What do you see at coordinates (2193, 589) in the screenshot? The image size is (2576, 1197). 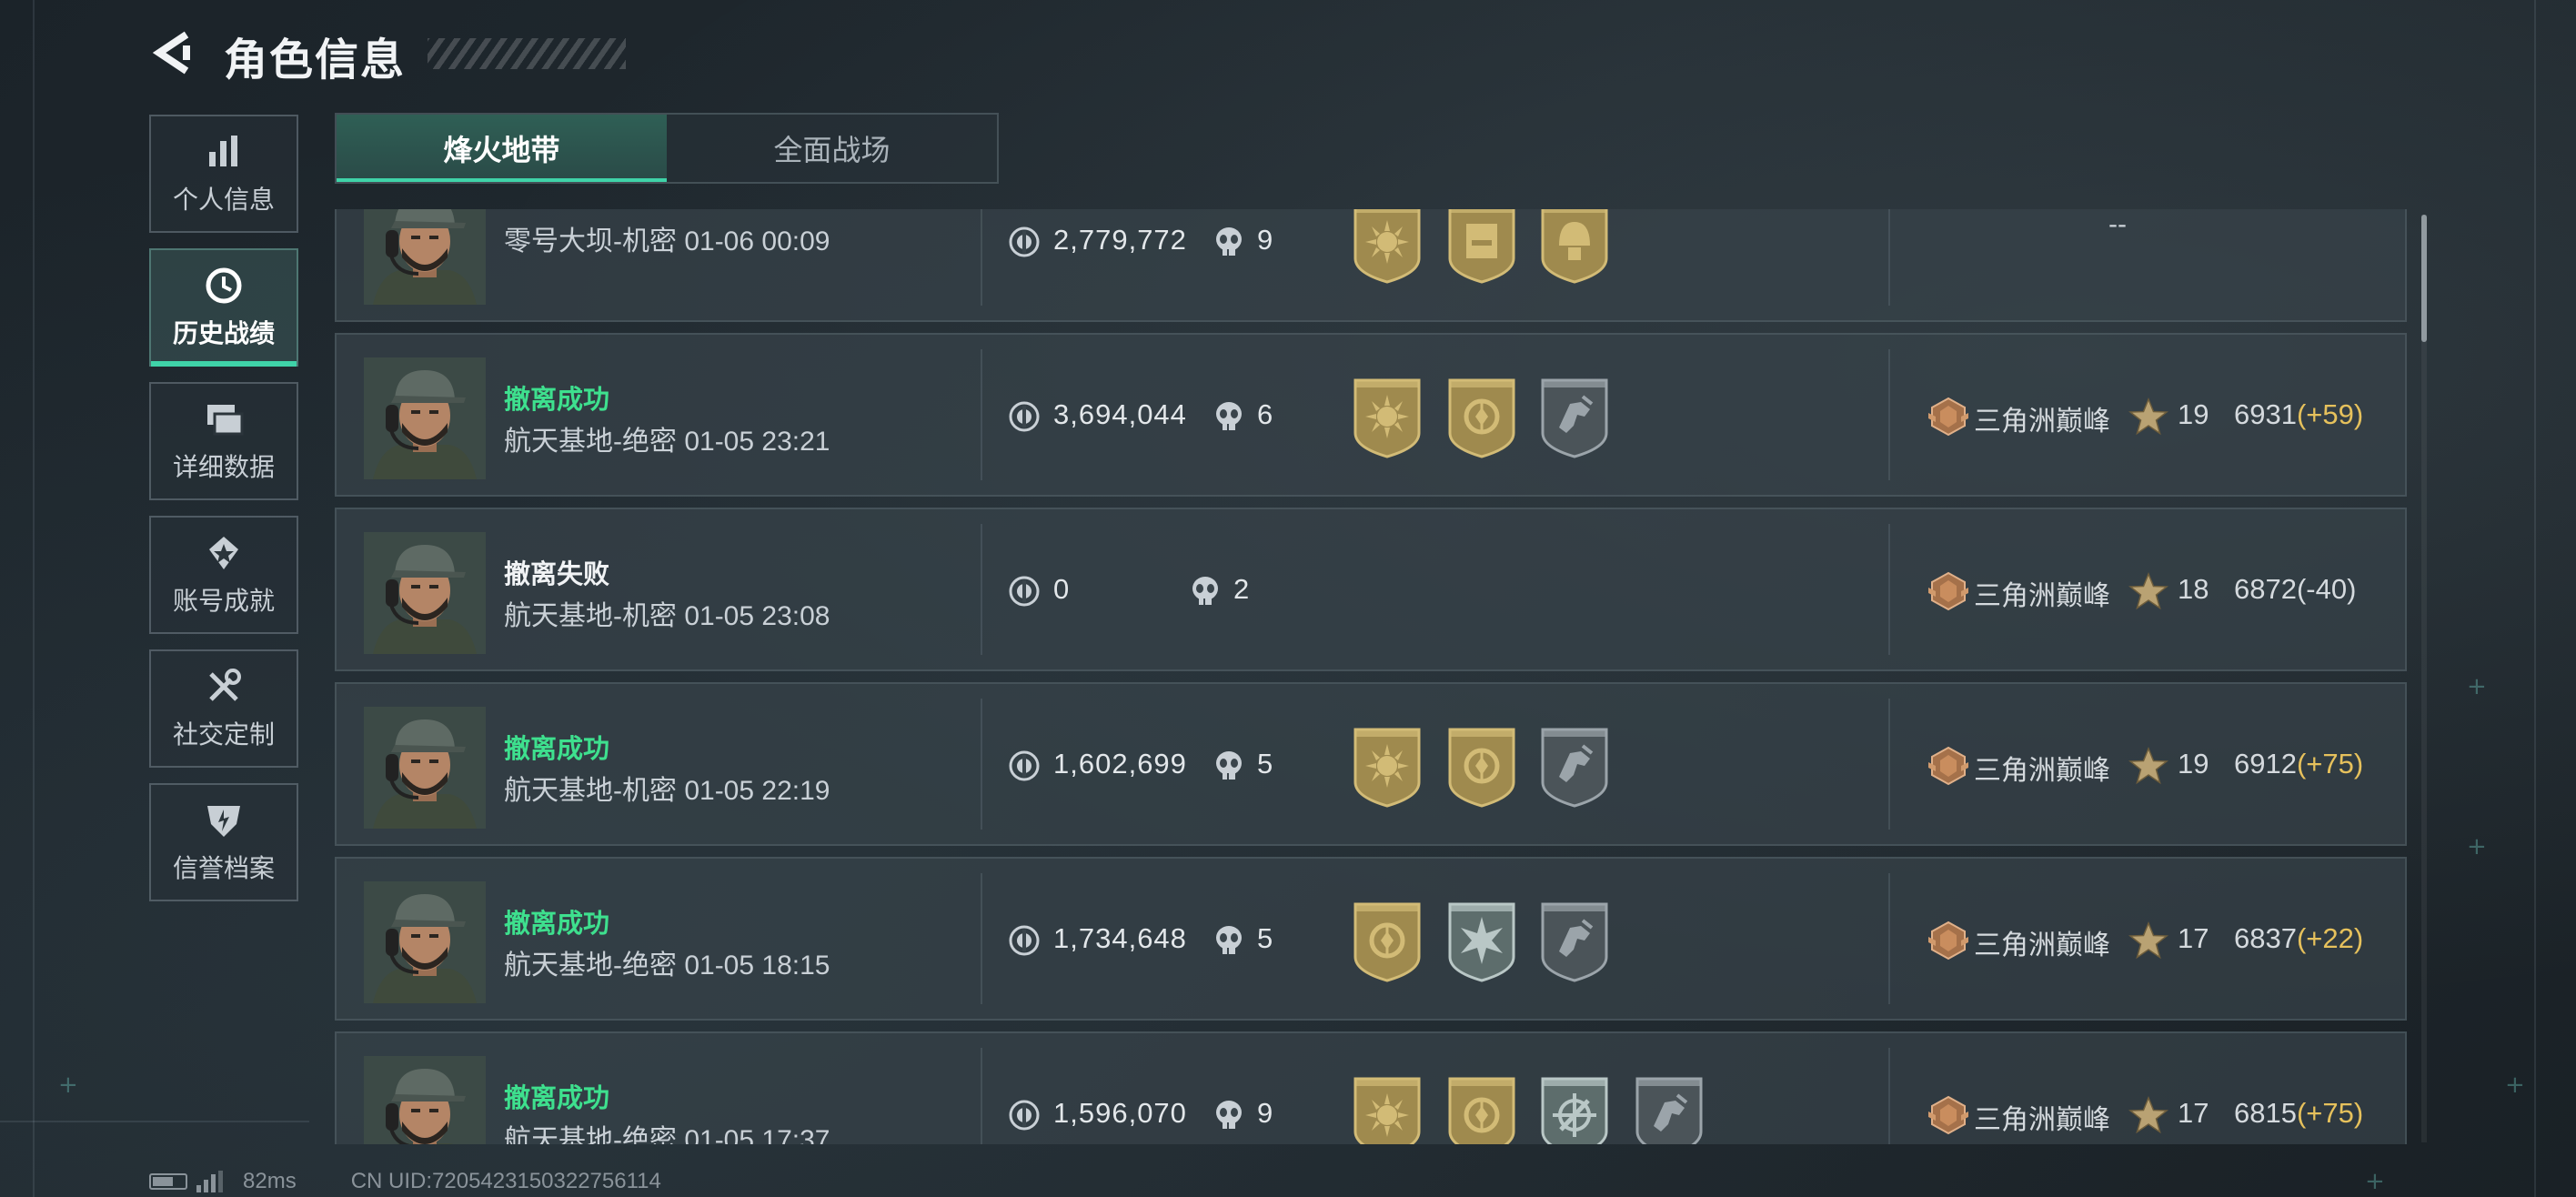 I see `rank-level: 18` at bounding box center [2193, 589].